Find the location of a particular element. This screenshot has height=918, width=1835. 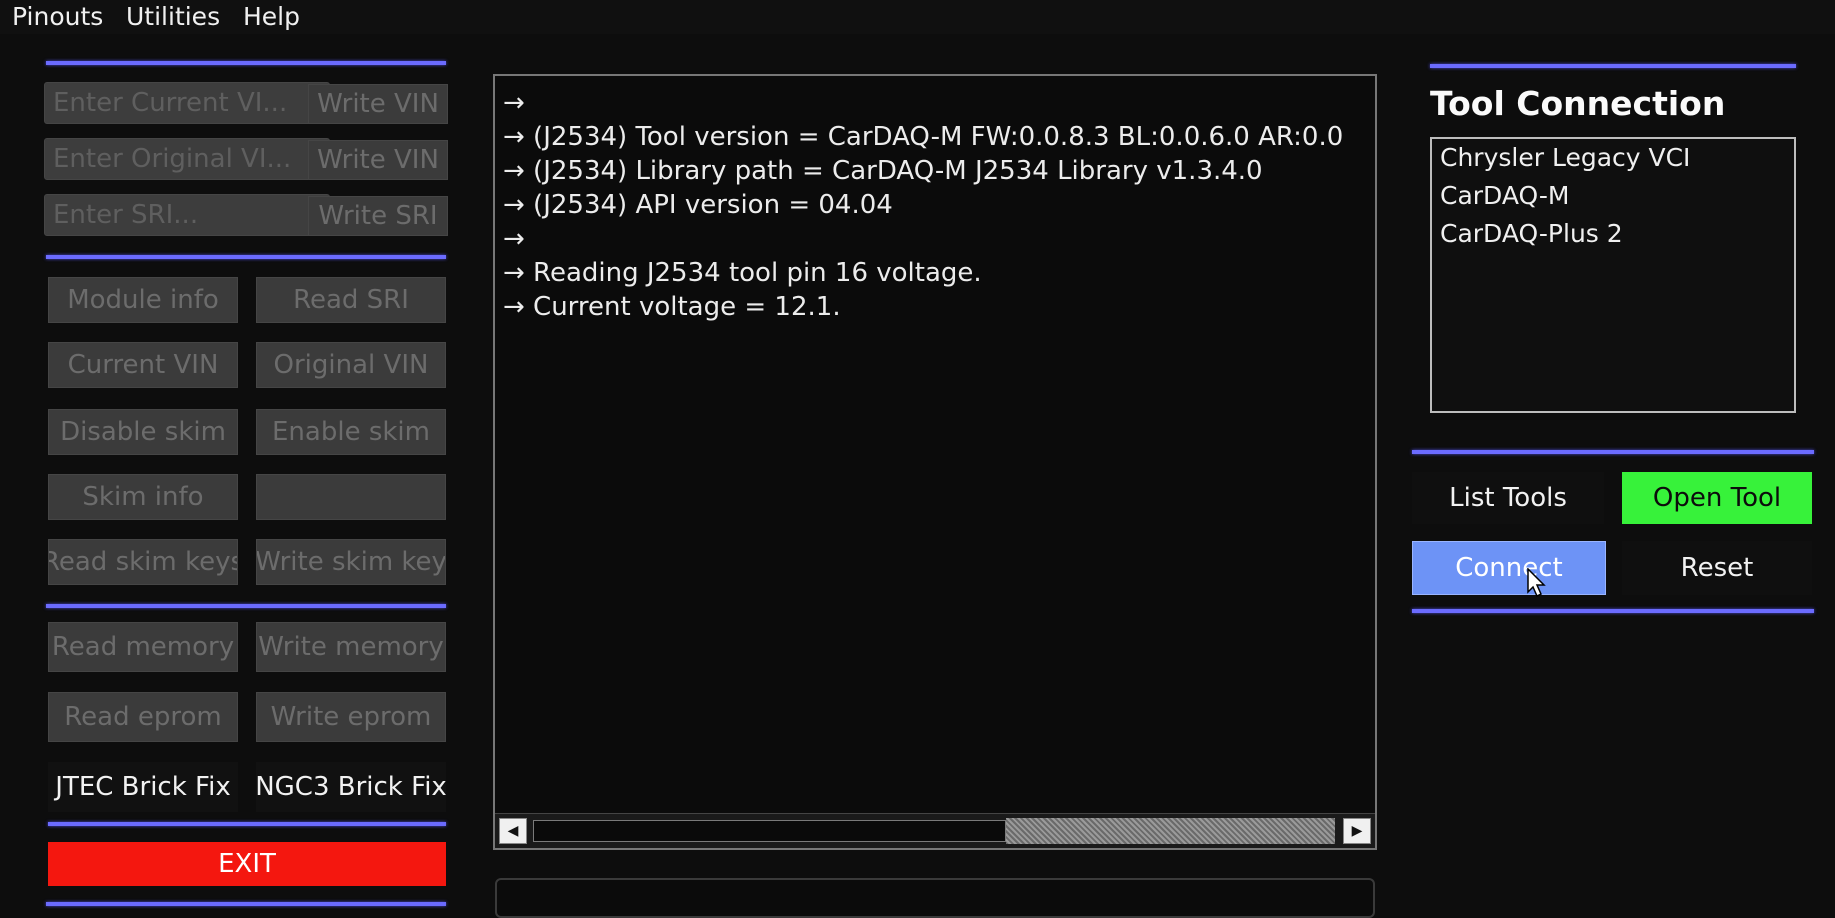

blank-button is located at coordinates (351, 497).